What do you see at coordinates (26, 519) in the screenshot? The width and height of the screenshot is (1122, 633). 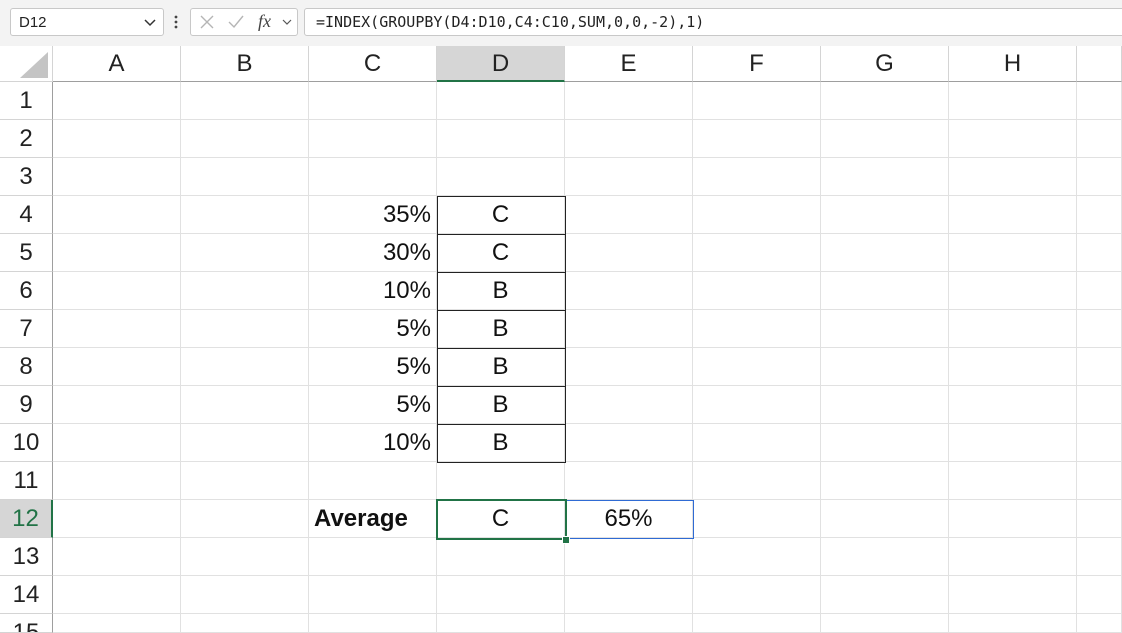 I see `row-header-12: 12` at bounding box center [26, 519].